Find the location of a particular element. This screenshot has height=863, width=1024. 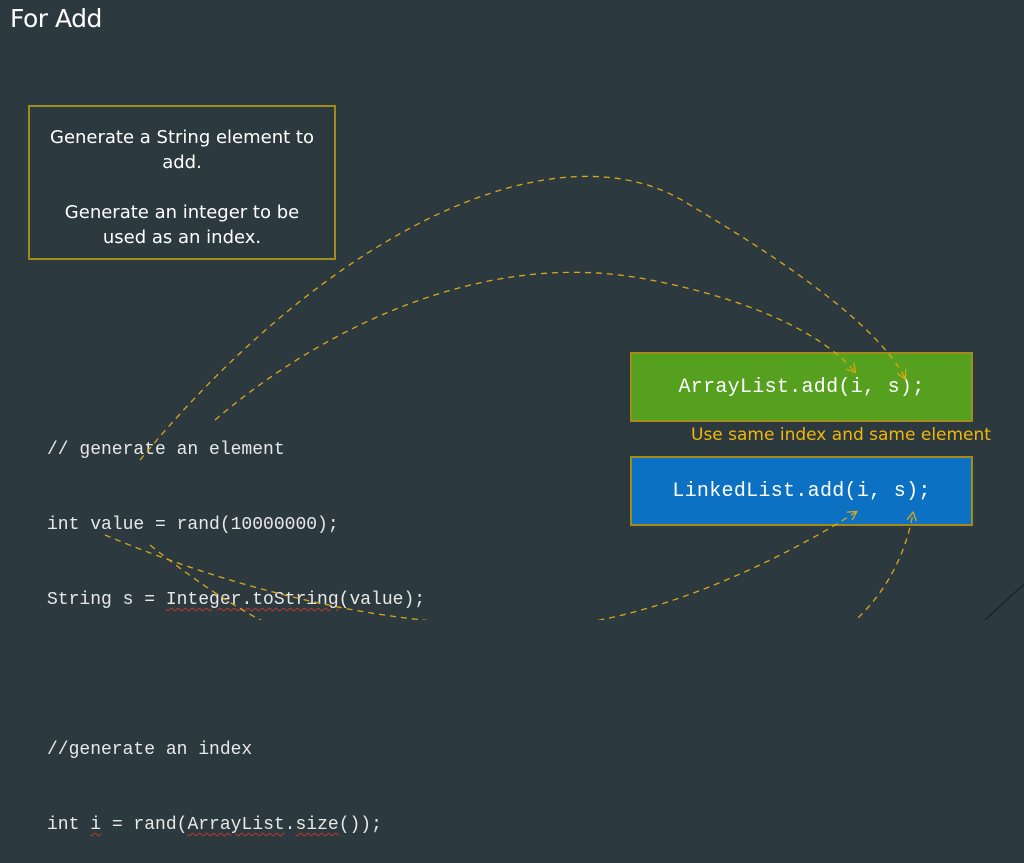

arrow-index-to-linkedlist is located at coordinates (480, 566).